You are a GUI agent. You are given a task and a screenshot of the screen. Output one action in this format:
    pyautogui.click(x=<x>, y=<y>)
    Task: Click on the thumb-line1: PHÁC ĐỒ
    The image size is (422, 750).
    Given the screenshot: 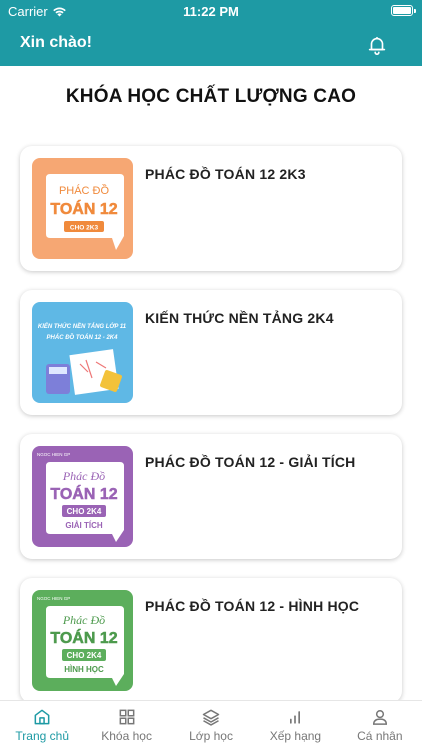 What is the action you would take?
    pyautogui.click(x=84, y=190)
    